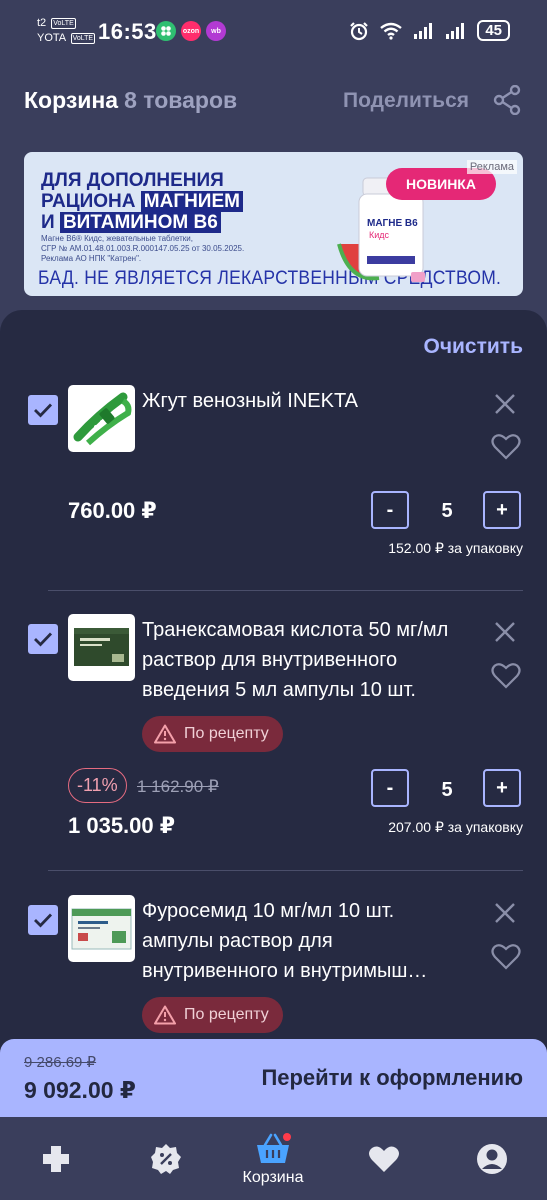  What do you see at coordinates (273, 100) in the screenshot?
I see `cart-header: Корзина 8 товаров Поделиться` at bounding box center [273, 100].